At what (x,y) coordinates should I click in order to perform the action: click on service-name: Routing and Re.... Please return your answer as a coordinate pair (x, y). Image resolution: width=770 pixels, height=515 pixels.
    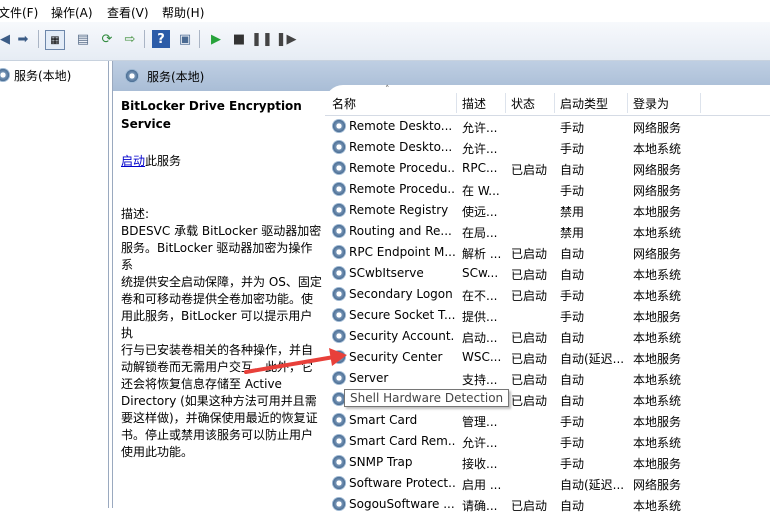
    Looking at the image, I should click on (400, 231).